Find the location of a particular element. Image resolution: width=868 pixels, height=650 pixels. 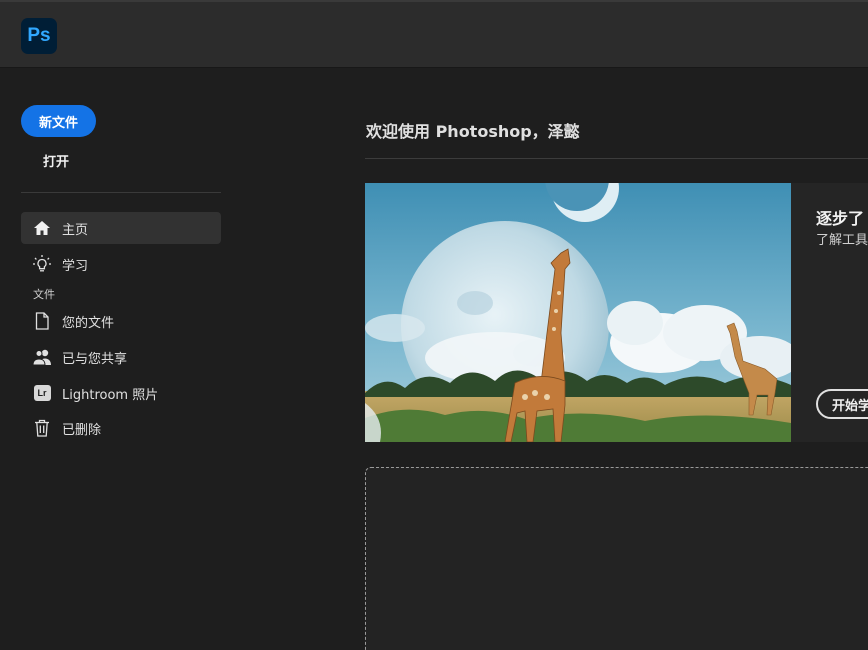

sidebar-divider is located at coordinates (121, 192).